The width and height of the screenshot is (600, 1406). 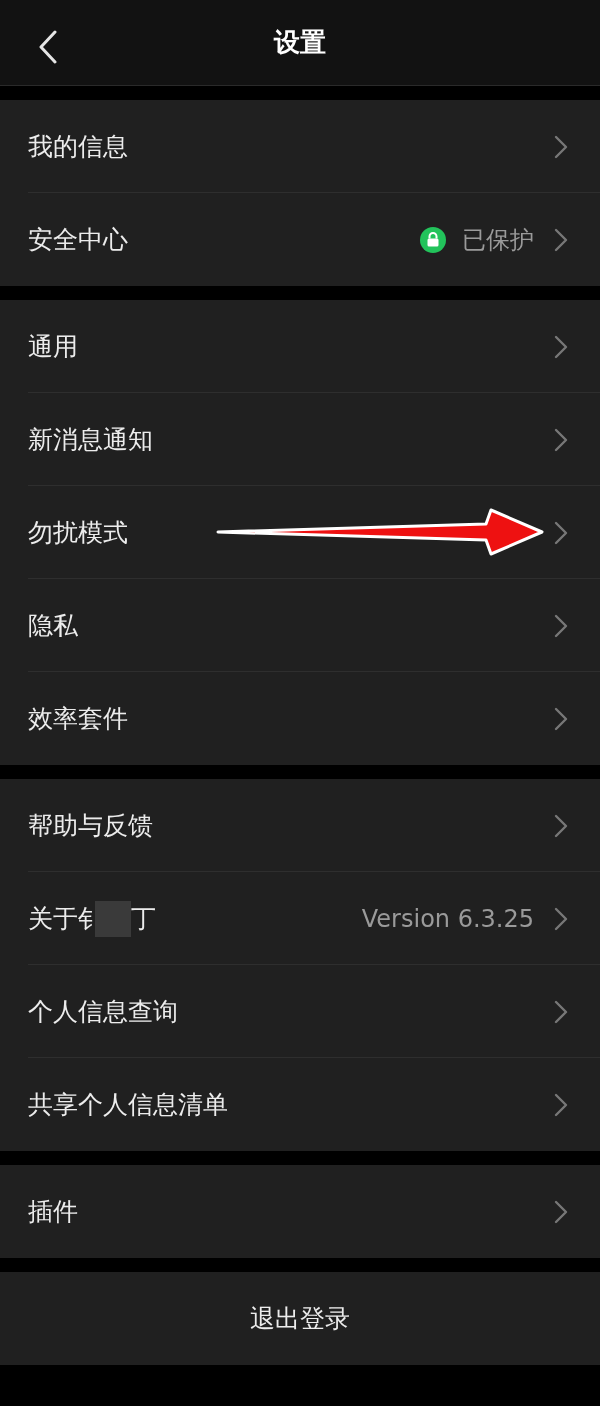 What do you see at coordinates (300, 718) in the screenshot?
I see `settings-row: 效率套件` at bounding box center [300, 718].